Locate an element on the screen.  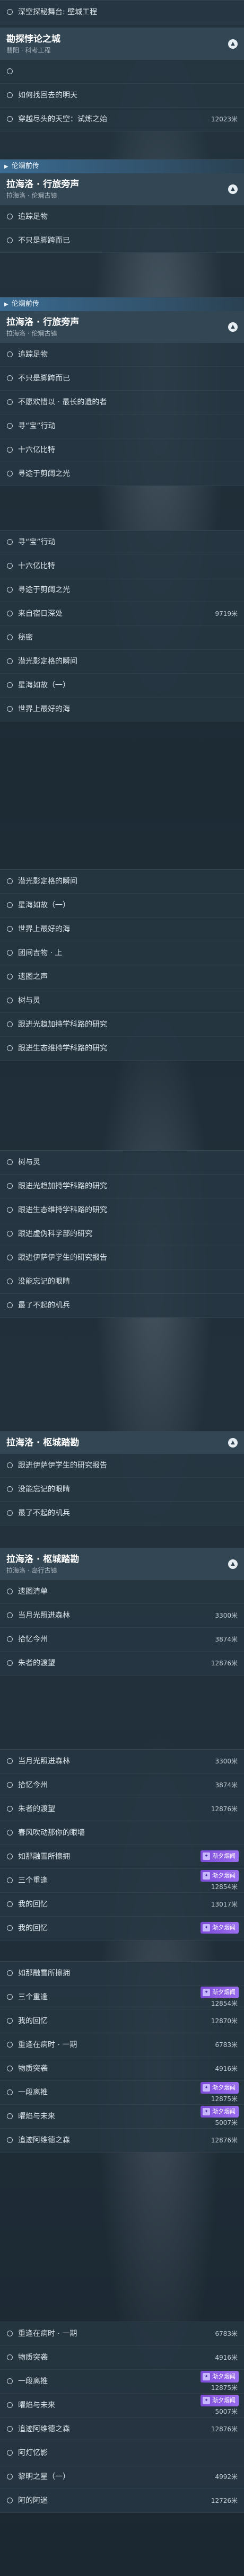
quest-label: 物质突袭 is located at coordinates (33, 2357).